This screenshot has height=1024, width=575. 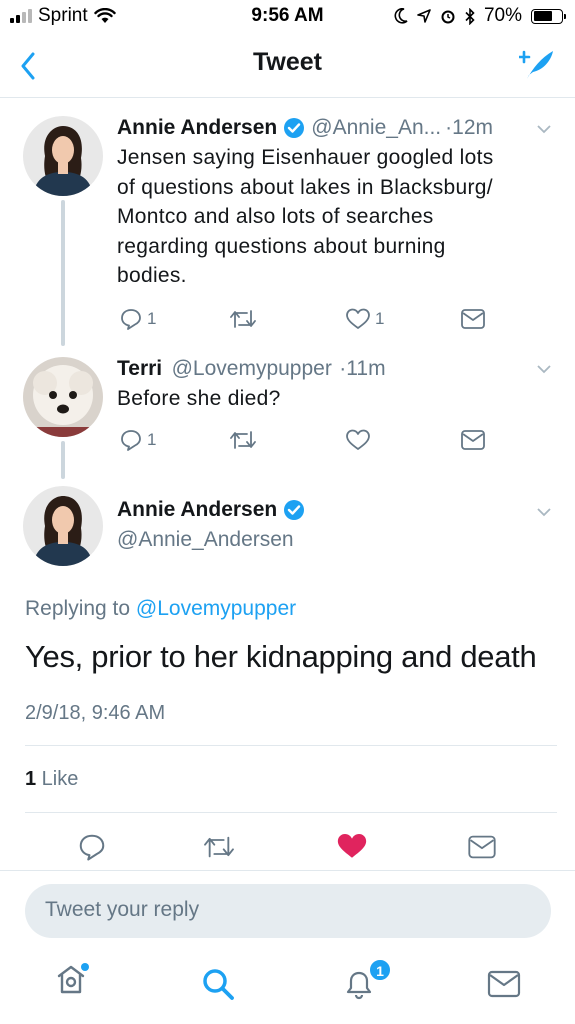 I want to click on moon-icon, so click(x=401, y=16).